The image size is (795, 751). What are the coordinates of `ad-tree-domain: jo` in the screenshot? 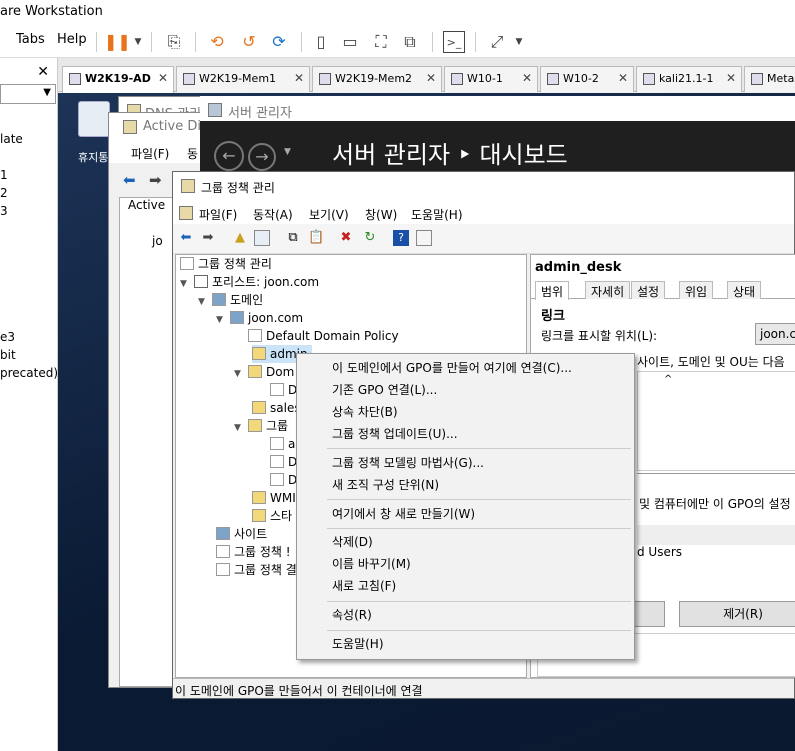 It's located at (157, 241).